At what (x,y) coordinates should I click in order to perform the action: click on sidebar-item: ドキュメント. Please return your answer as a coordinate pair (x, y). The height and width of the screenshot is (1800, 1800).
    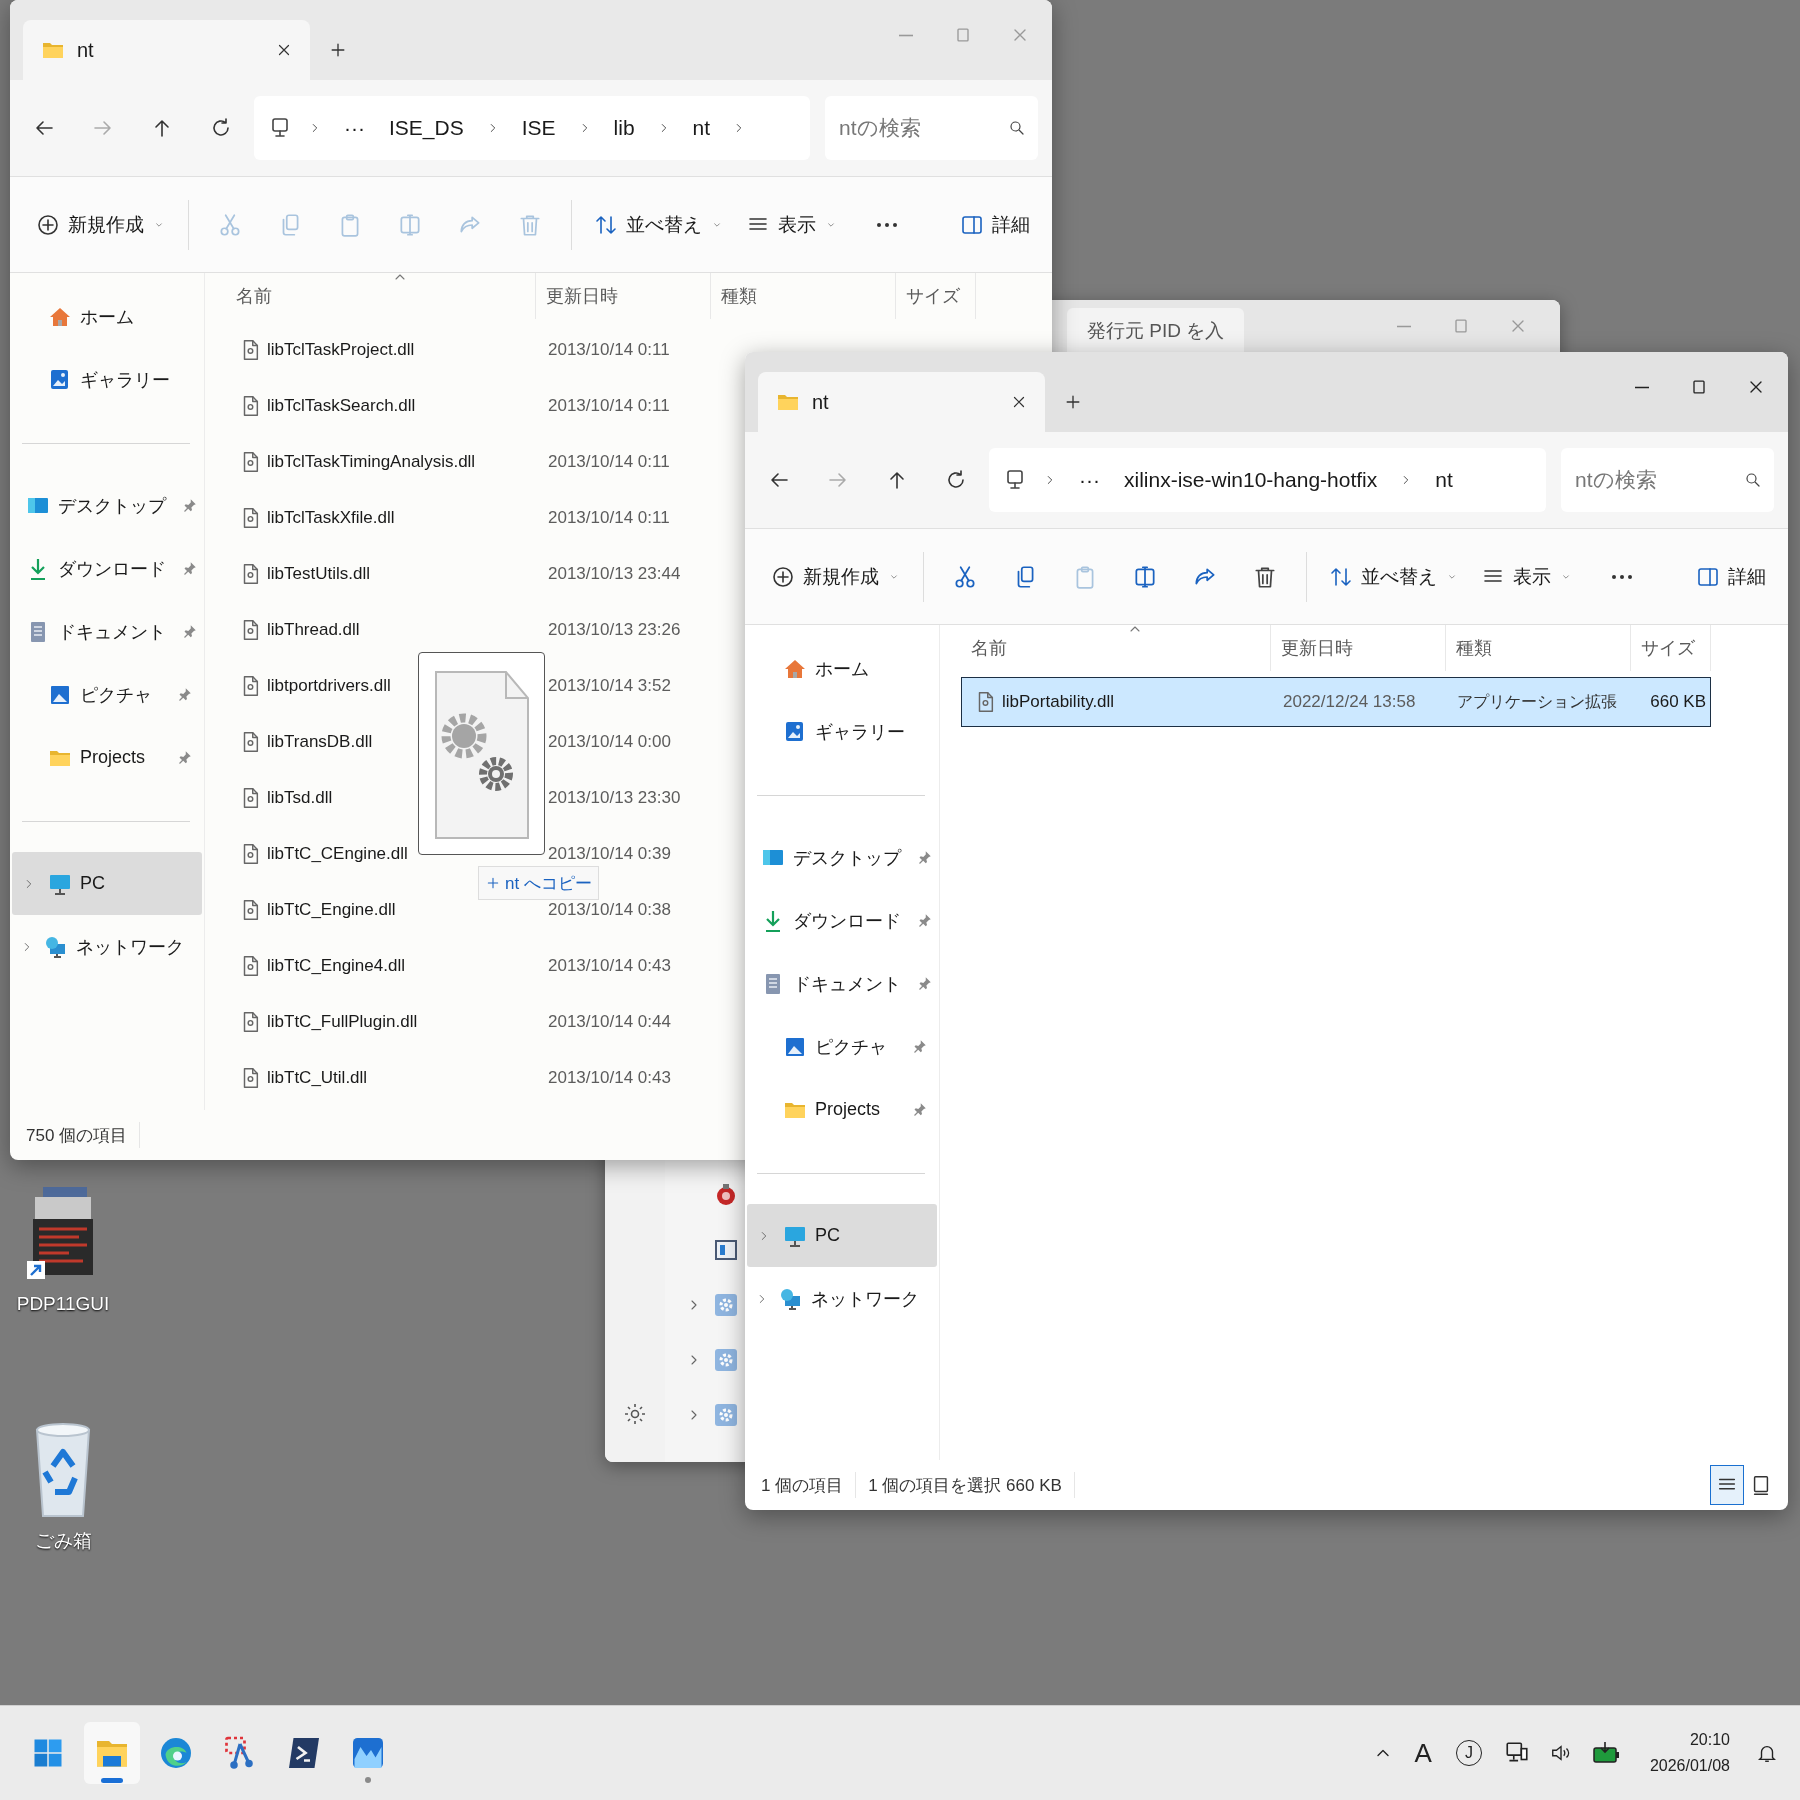
    Looking at the image, I should click on (842, 983).